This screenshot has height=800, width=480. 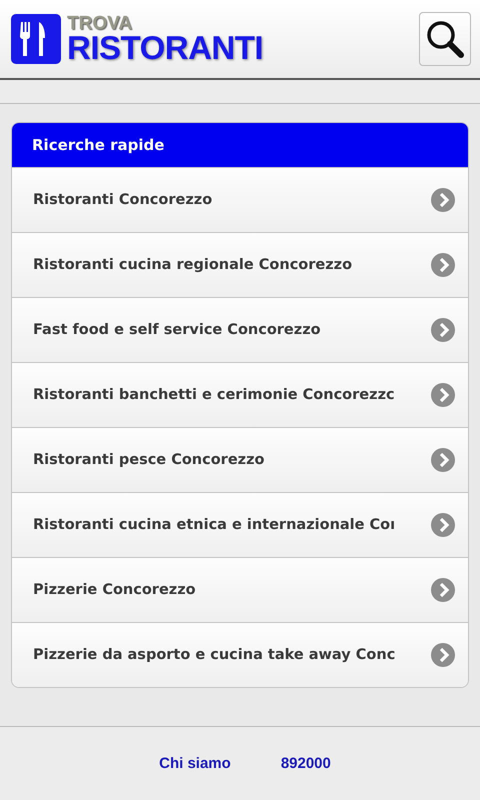 What do you see at coordinates (165, 47) in the screenshot?
I see `logo-title: RISTORANTI` at bounding box center [165, 47].